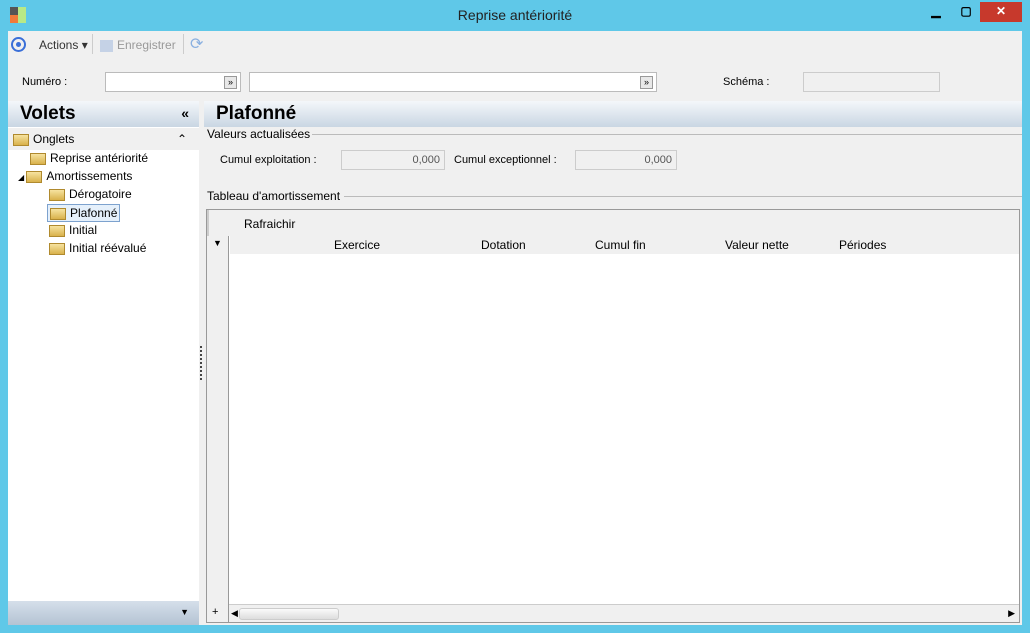 The width and height of the screenshot is (1030, 633). What do you see at coordinates (515, 15) in the screenshot?
I see `window-title: Reprise antériorité` at bounding box center [515, 15].